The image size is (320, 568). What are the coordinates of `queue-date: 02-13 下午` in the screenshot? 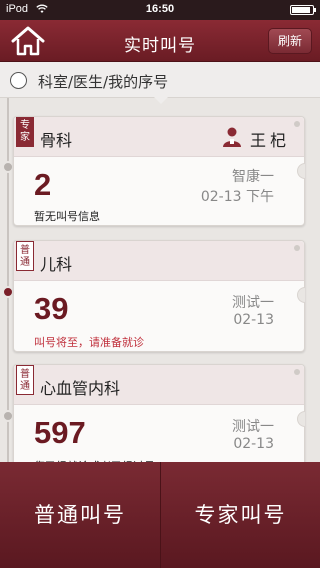 It's located at (237, 197).